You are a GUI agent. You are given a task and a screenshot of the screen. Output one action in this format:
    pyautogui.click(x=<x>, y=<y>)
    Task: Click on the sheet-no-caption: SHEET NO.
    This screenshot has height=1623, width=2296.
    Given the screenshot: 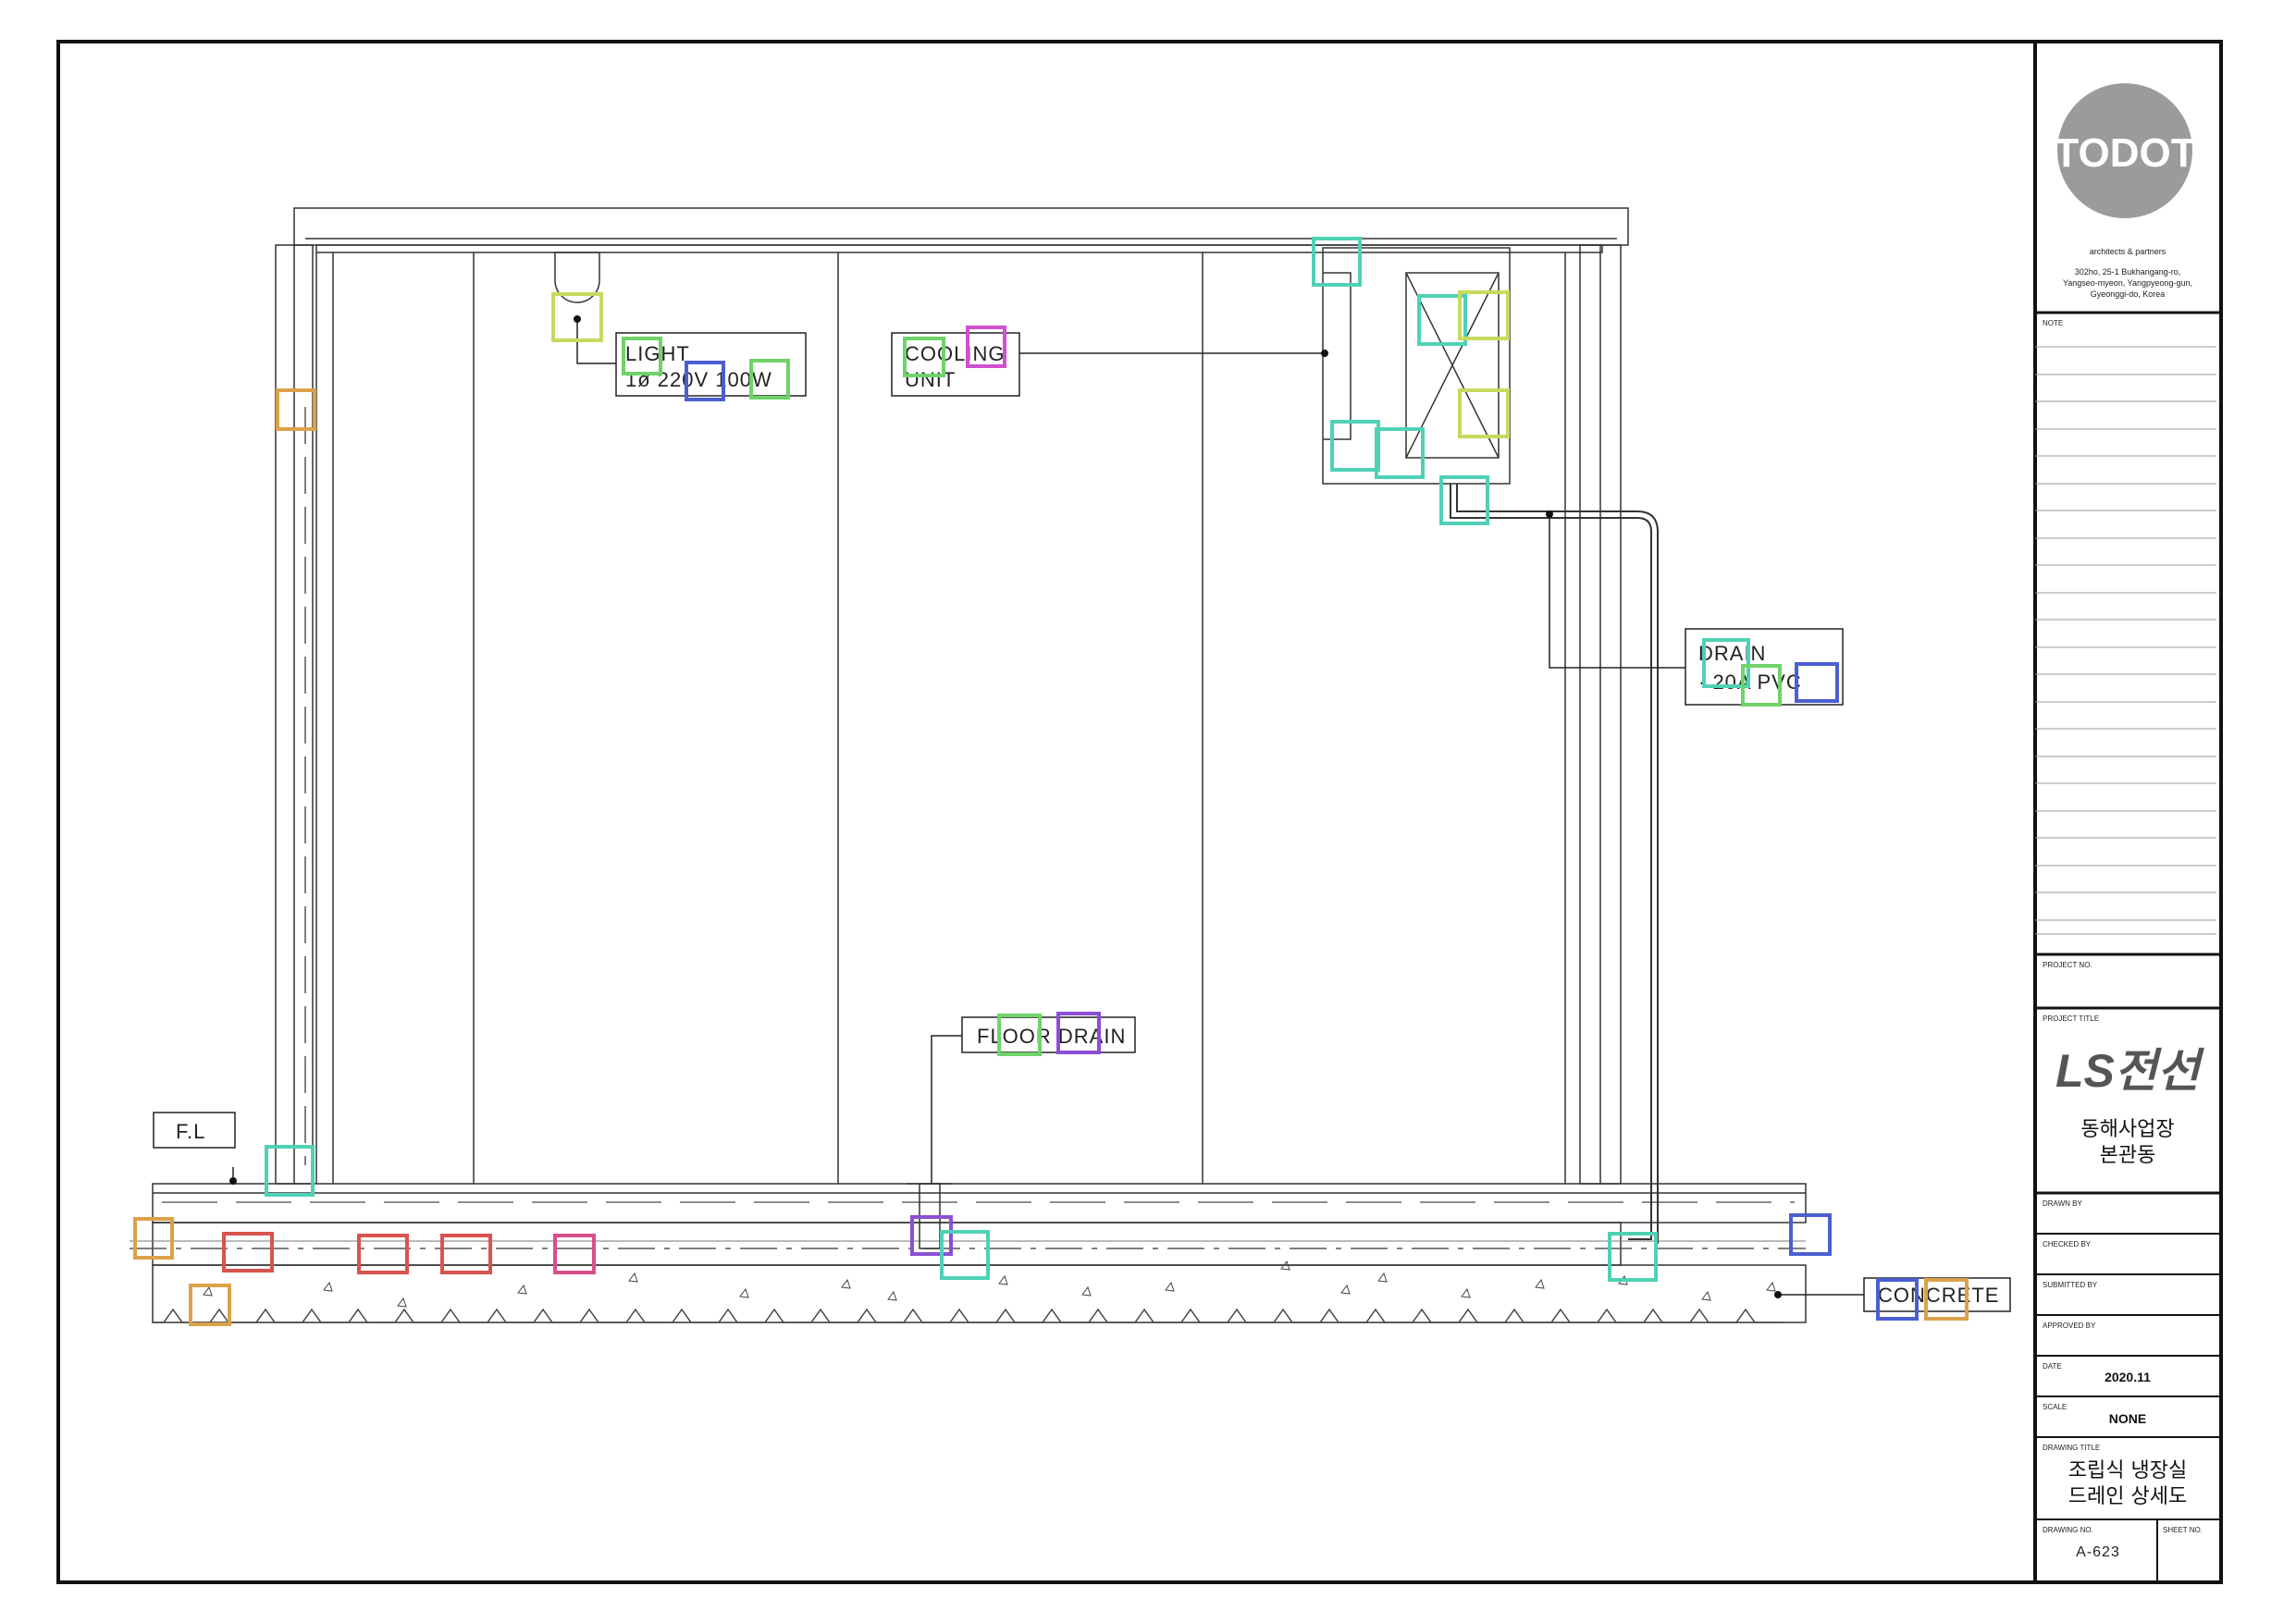 What is the action you would take?
    pyautogui.click(x=2183, y=1530)
    